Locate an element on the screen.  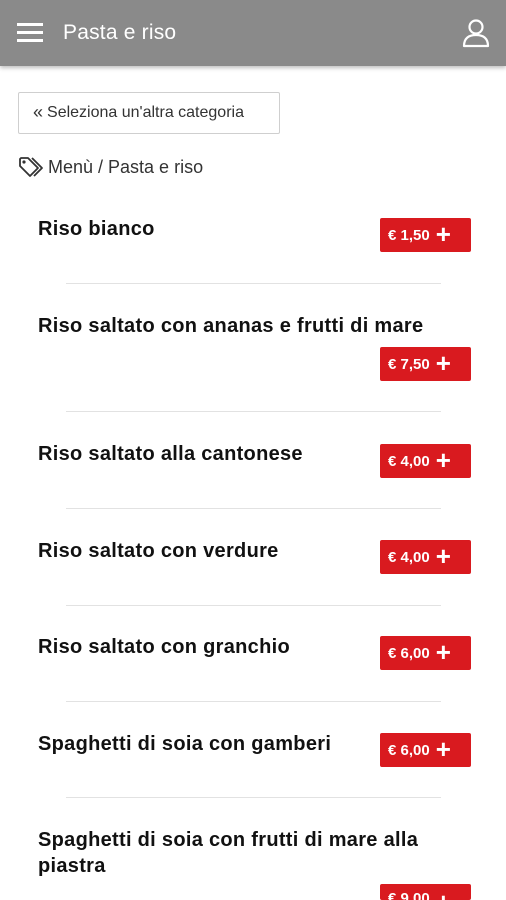
item-name: Riso bianco is located at coordinates (96, 229).